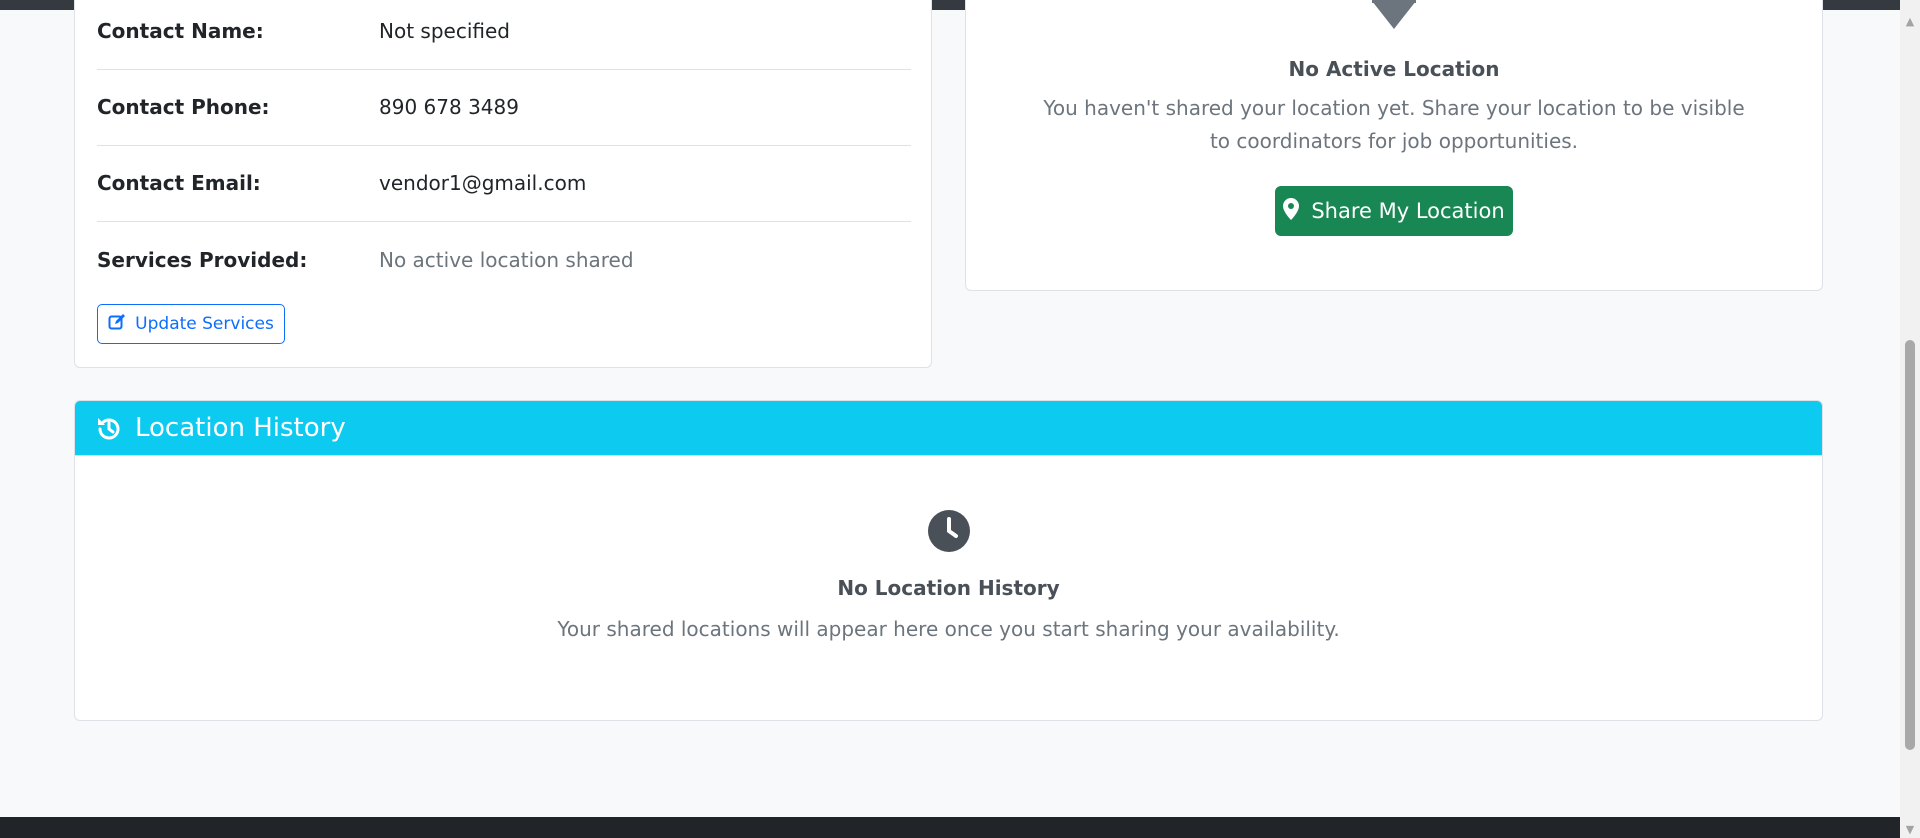 The height and width of the screenshot is (838, 1920). Describe the element at coordinates (949, 533) in the screenshot. I see `clock-icon` at that location.